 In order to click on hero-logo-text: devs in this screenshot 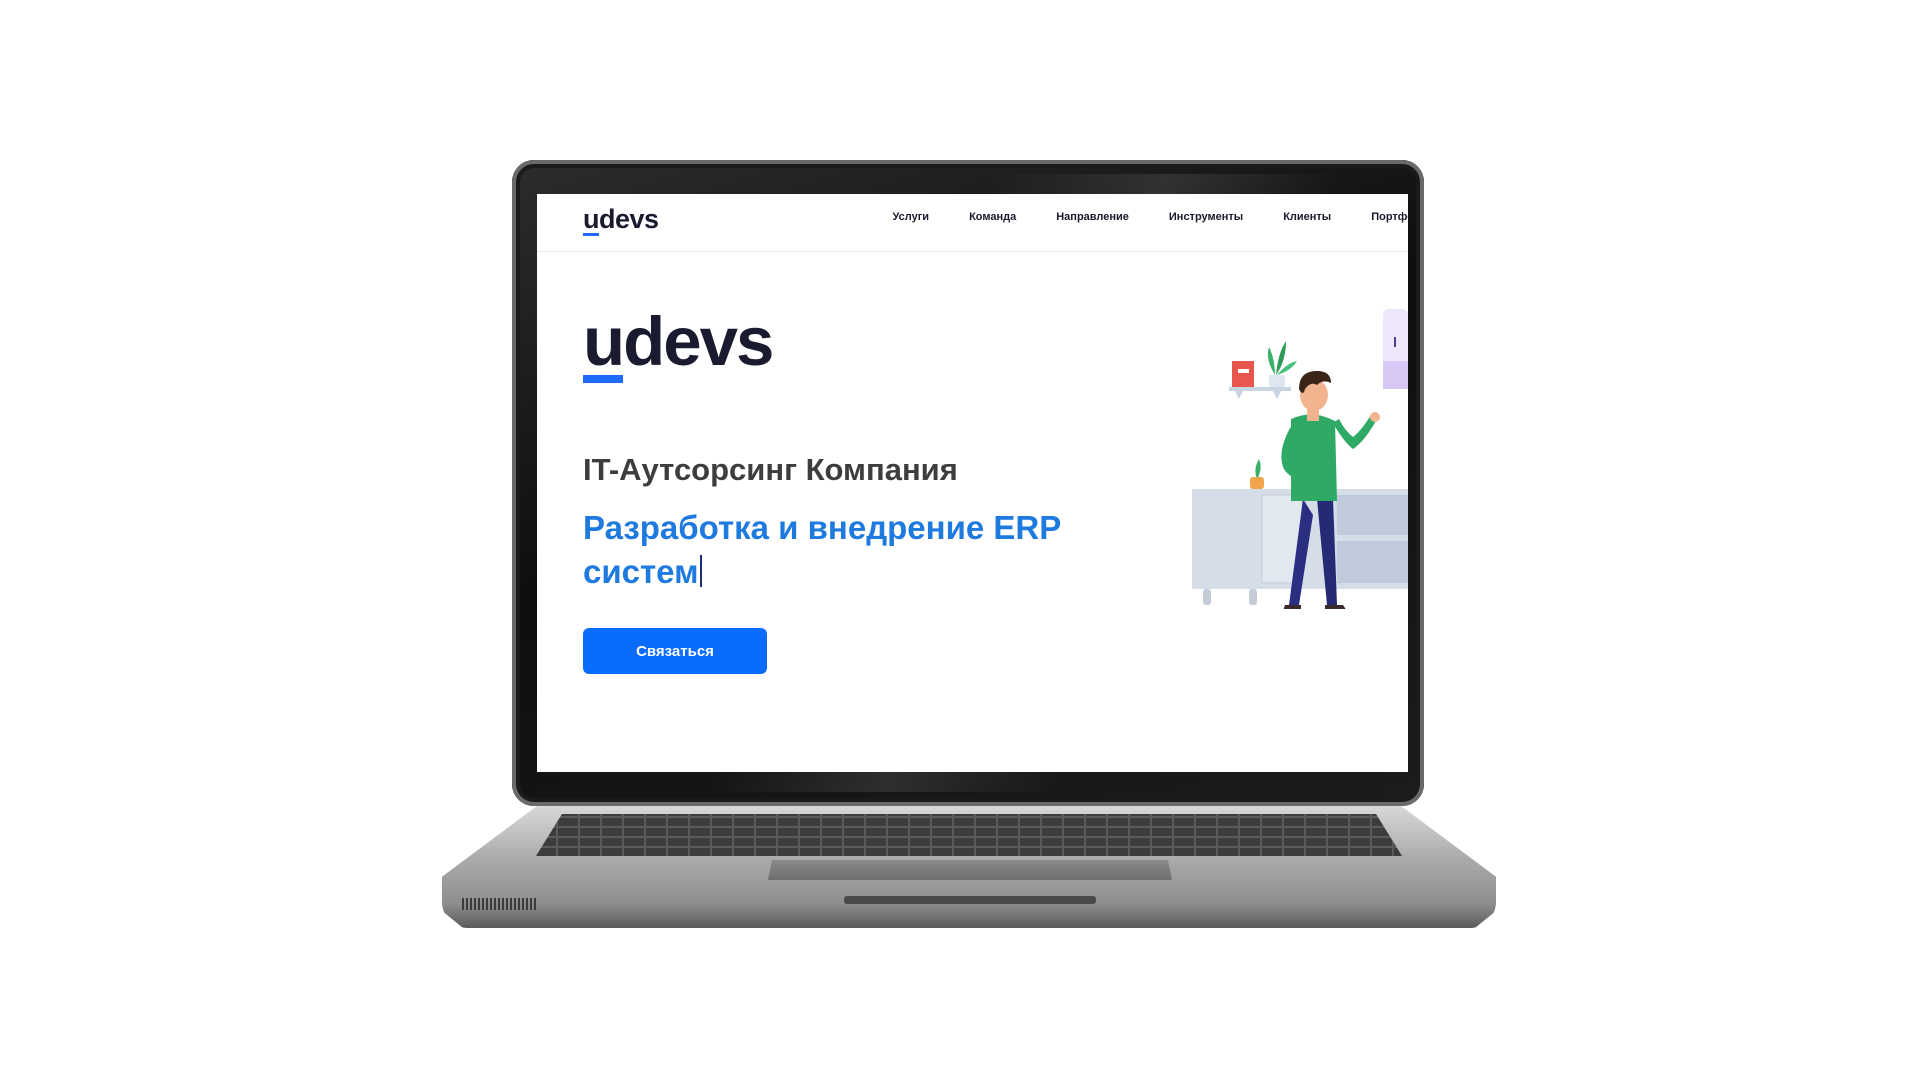, I will do `click(698, 341)`.